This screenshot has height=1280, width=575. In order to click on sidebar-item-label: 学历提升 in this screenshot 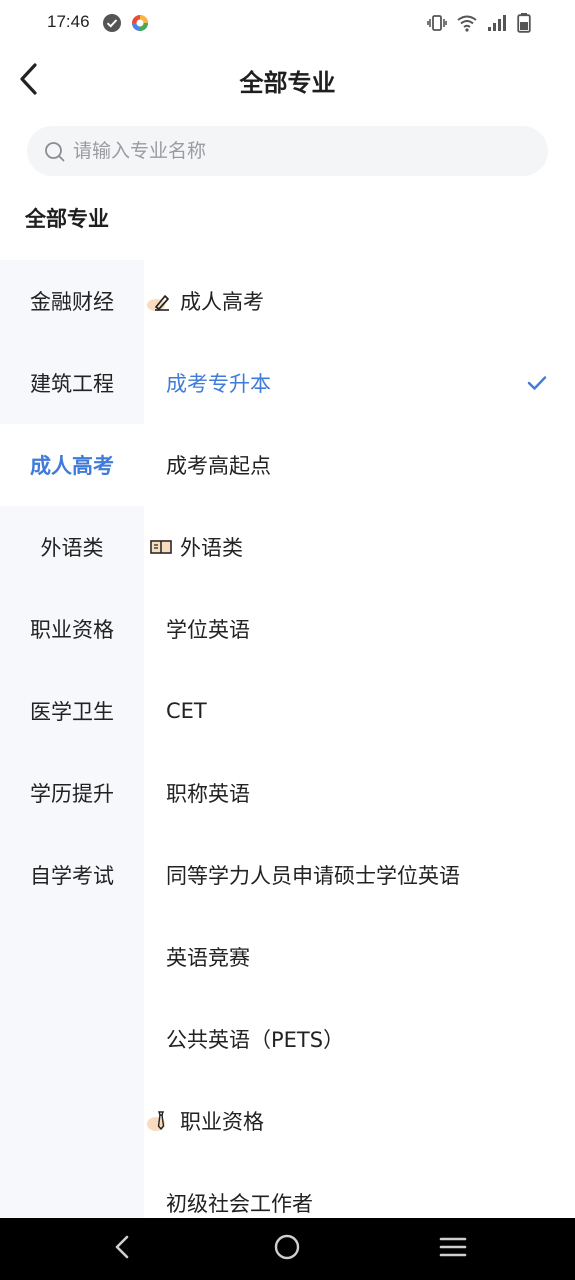, I will do `click(72, 794)`.